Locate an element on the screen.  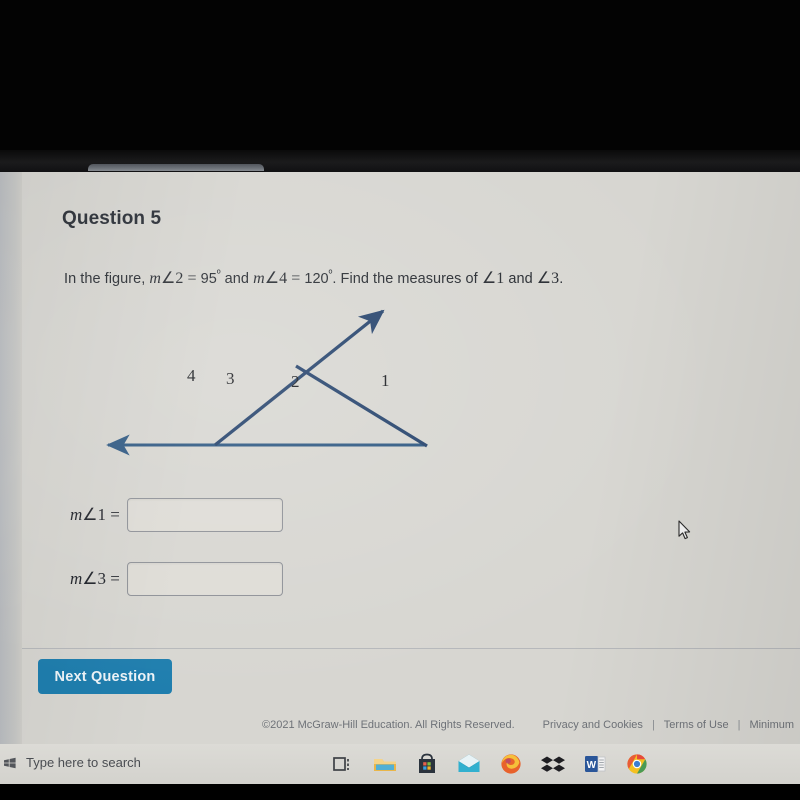
microsoft-store-icon is located at coordinates (427, 764).